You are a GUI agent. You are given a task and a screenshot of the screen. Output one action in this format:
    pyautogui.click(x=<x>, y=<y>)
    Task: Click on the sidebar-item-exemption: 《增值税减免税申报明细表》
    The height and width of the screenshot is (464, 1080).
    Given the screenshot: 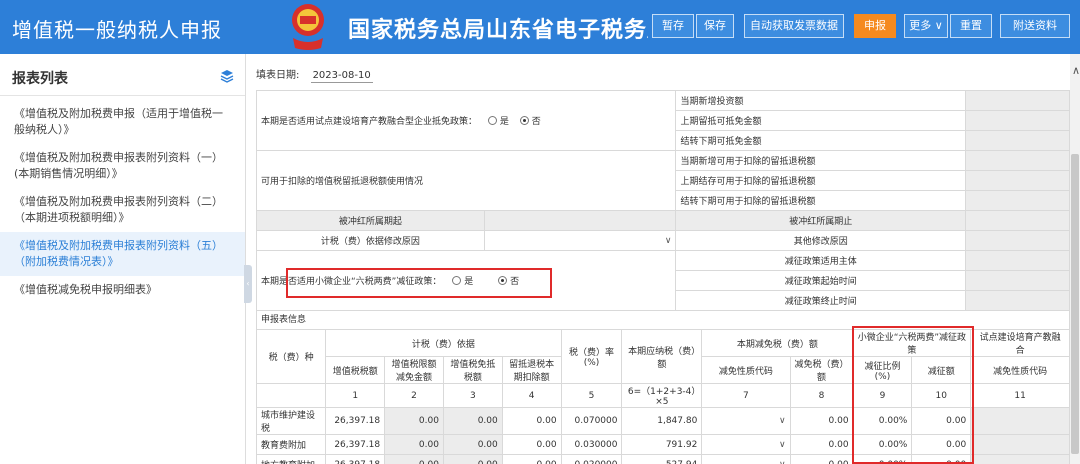 What is the action you would take?
    pyautogui.click(x=122, y=290)
    